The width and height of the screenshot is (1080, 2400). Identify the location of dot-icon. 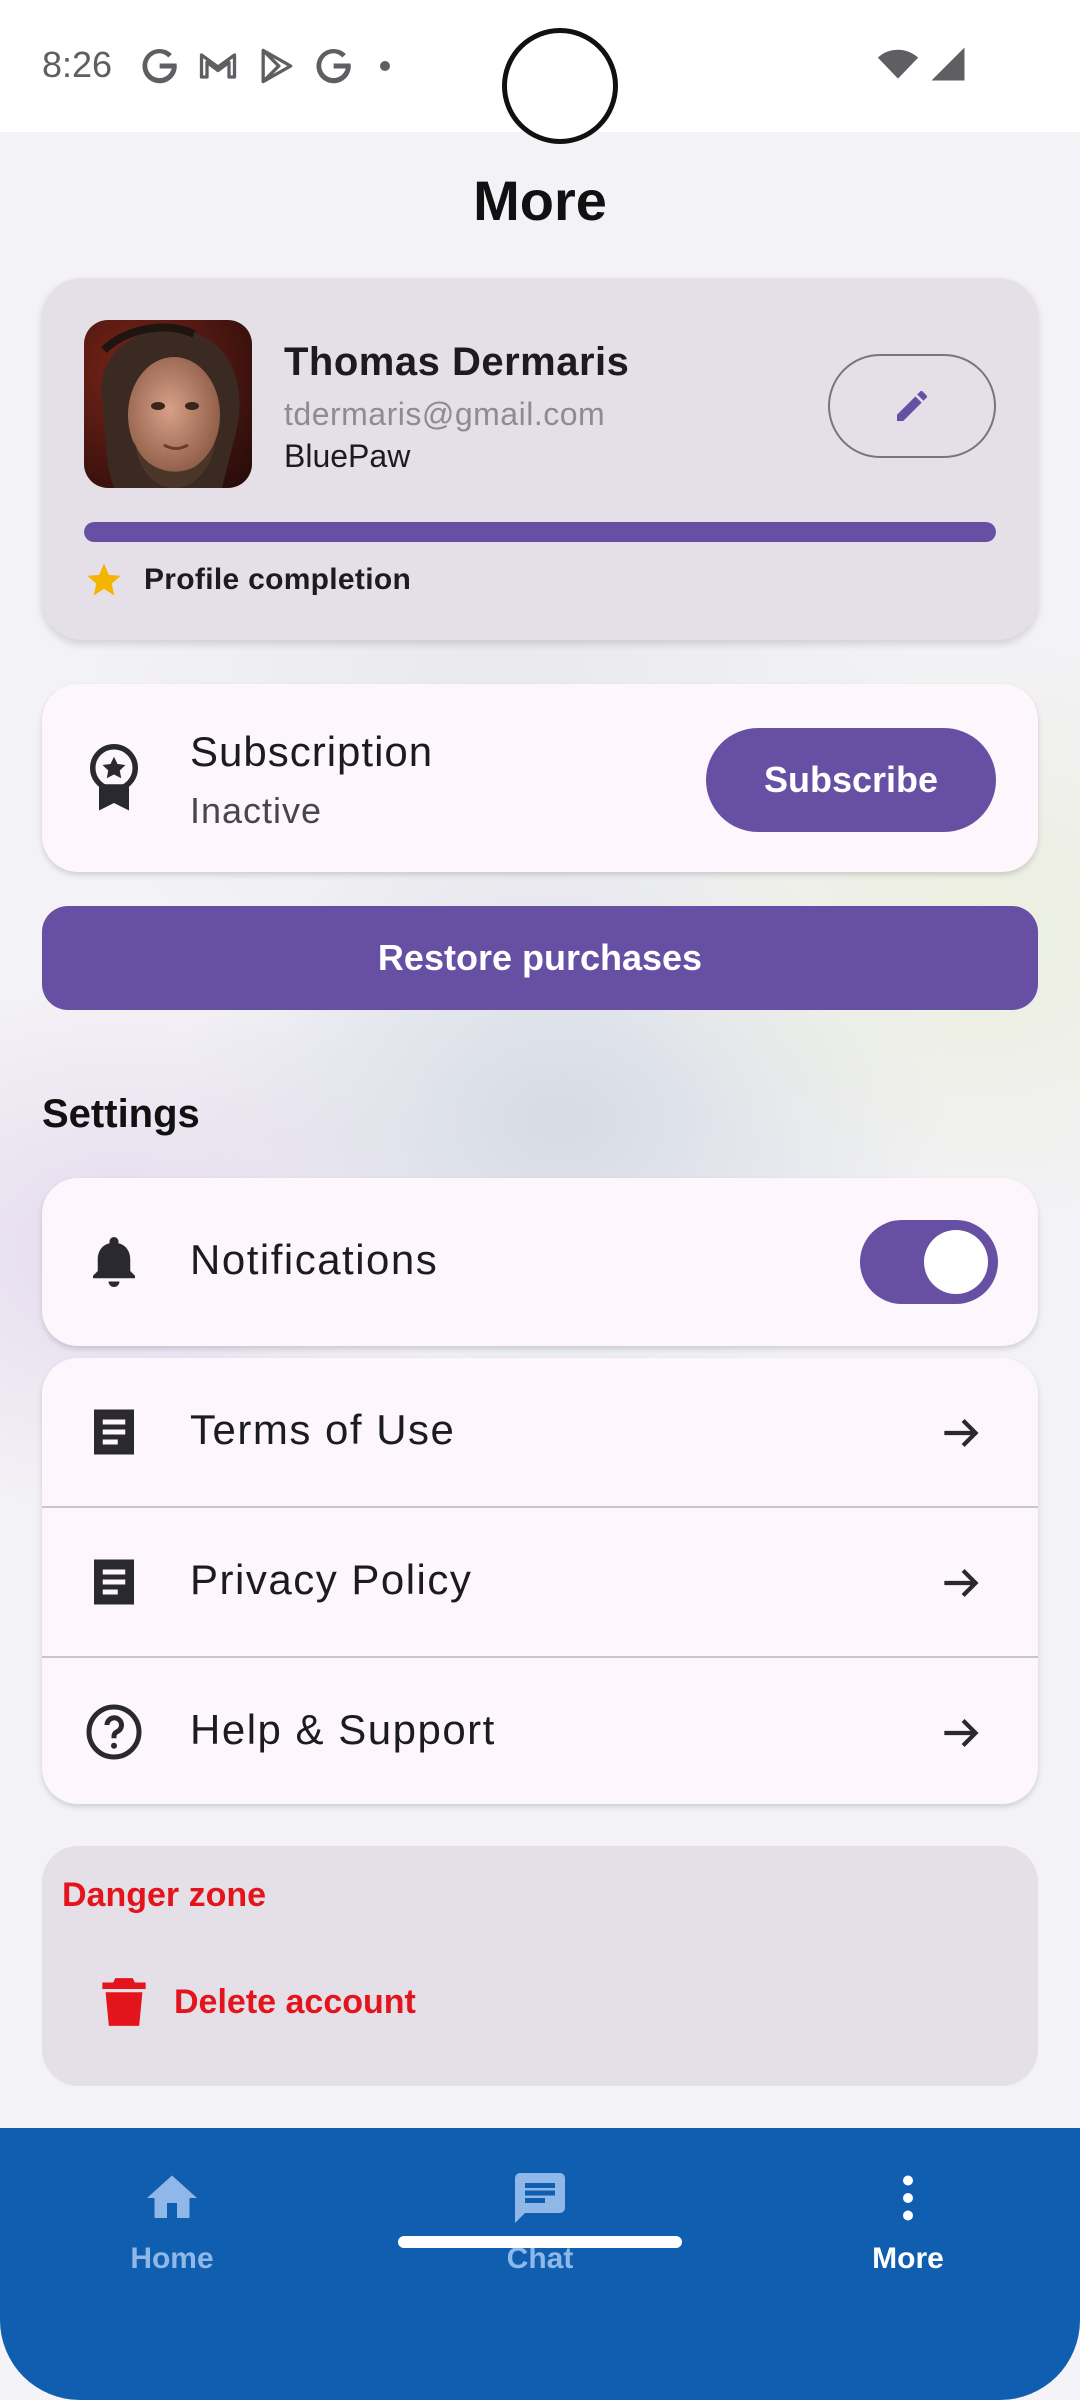
(385, 66).